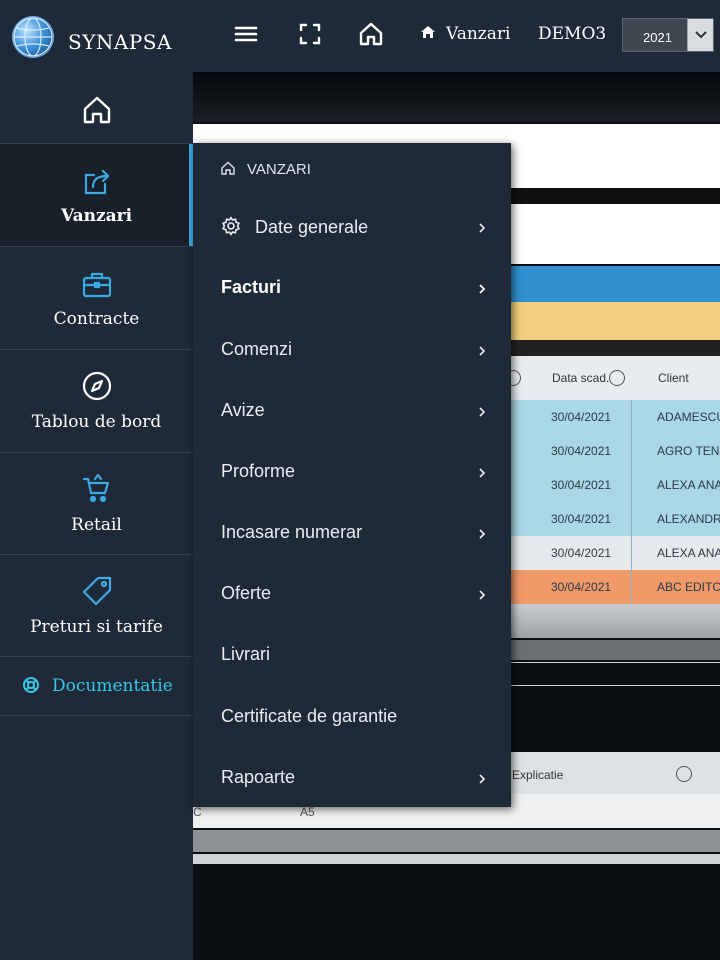  I want to click on menu-item-label: Incasare numerar, so click(292, 532).